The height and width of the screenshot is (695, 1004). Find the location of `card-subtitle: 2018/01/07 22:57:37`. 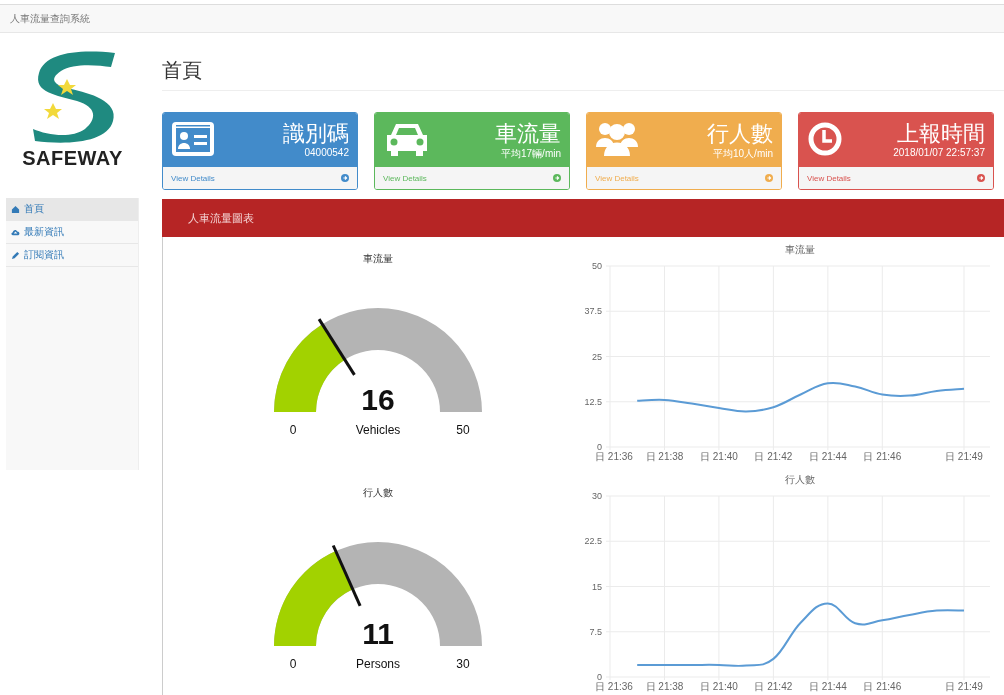

card-subtitle: 2018/01/07 22:57:37 is located at coordinates (939, 152).